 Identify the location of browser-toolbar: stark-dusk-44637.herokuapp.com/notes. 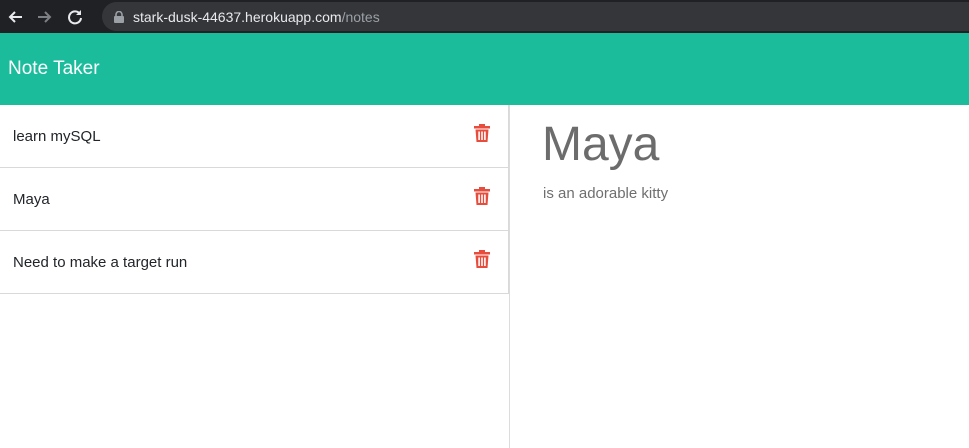
(484, 16).